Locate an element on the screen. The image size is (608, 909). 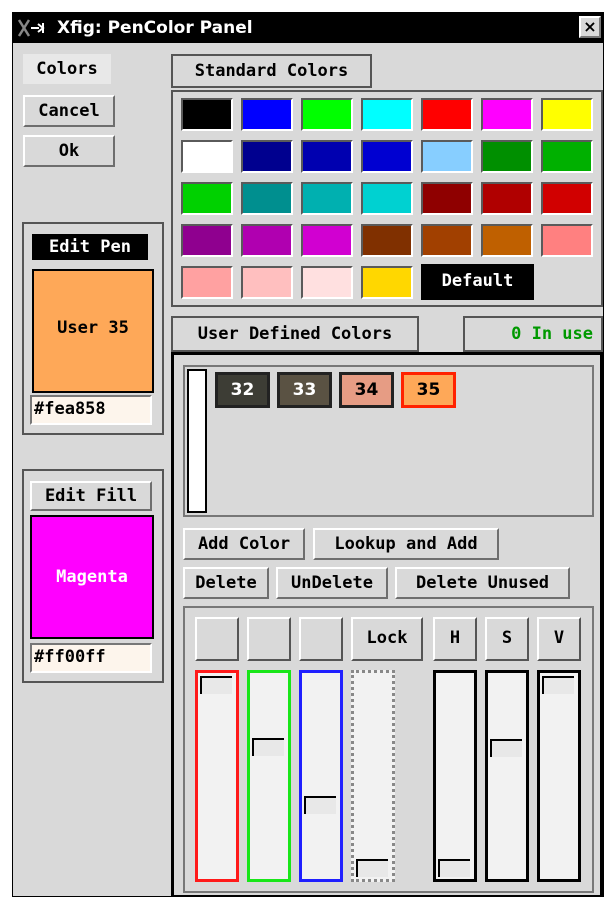
edit-pen-group: Edit Pen User 35 #fea858 is located at coordinates (93, 328).